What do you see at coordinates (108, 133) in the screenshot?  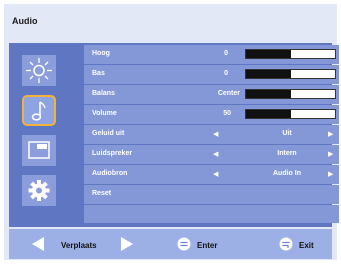 I see `row-label: Geluid uit` at bounding box center [108, 133].